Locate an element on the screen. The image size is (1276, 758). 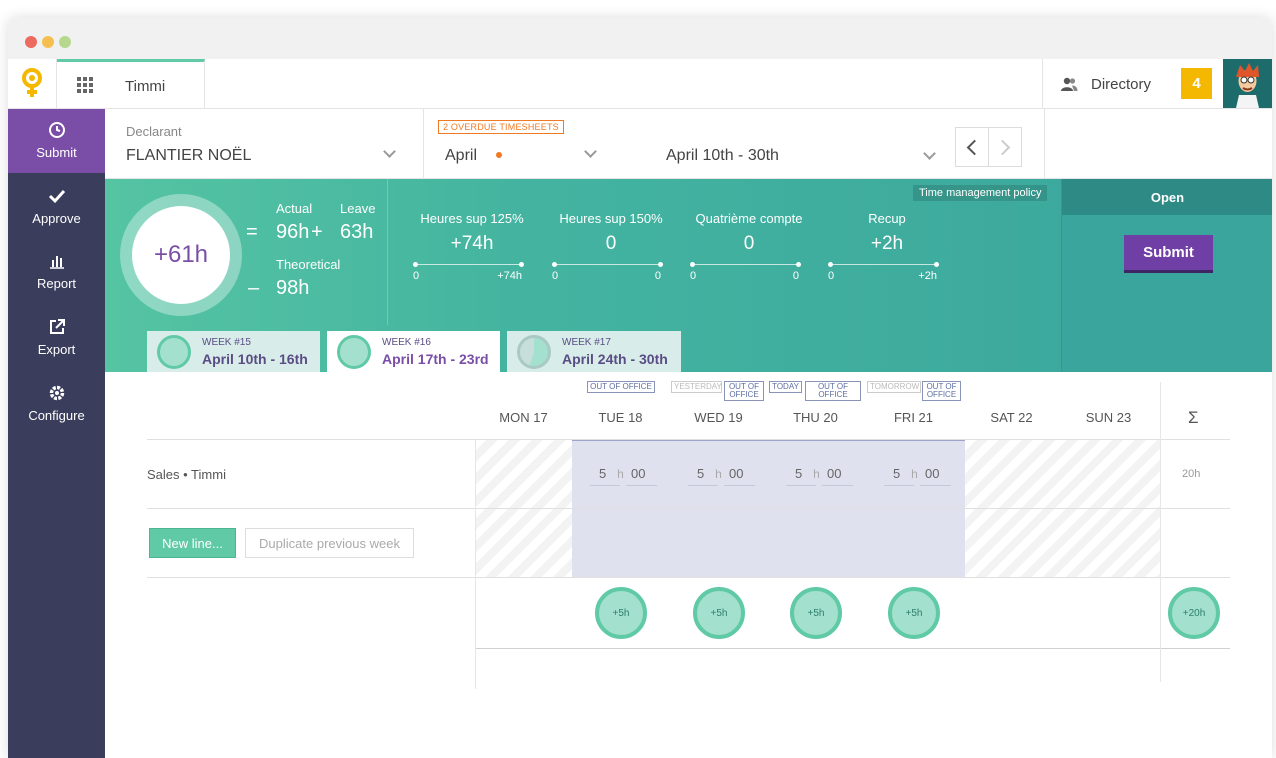
month-select: April is located at coordinates (461, 156).